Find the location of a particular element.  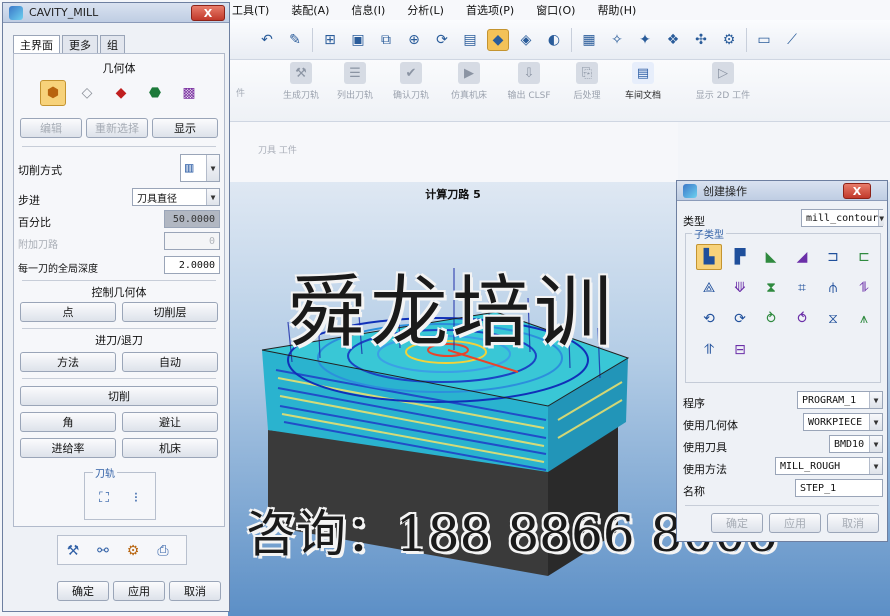

zlevel-corner-subtype-icon: ⊏ is located at coordinates (864, 257).